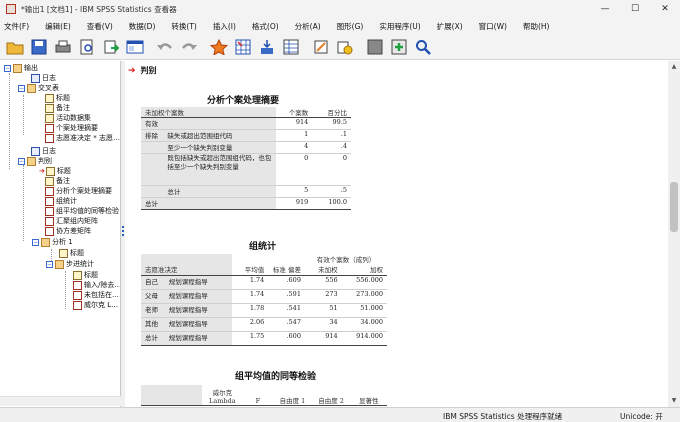  Describe the element at coordinates (135, 47) in the screenshot. I see `recall-dialog-icon` at that location.